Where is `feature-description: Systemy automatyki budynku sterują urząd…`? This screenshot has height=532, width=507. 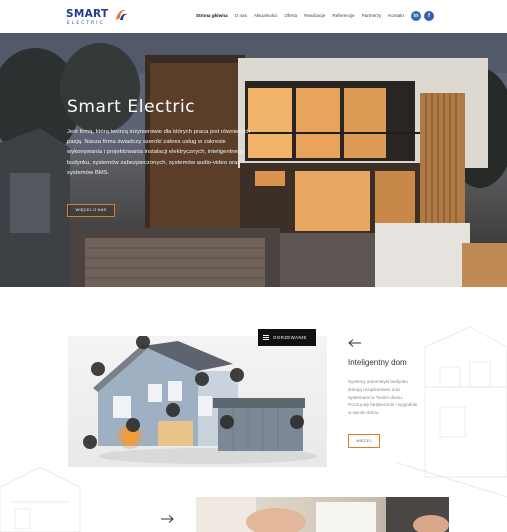 feature-description: Systemy automatyki budynku sterują urząd… is located at coordinates (383, 397).